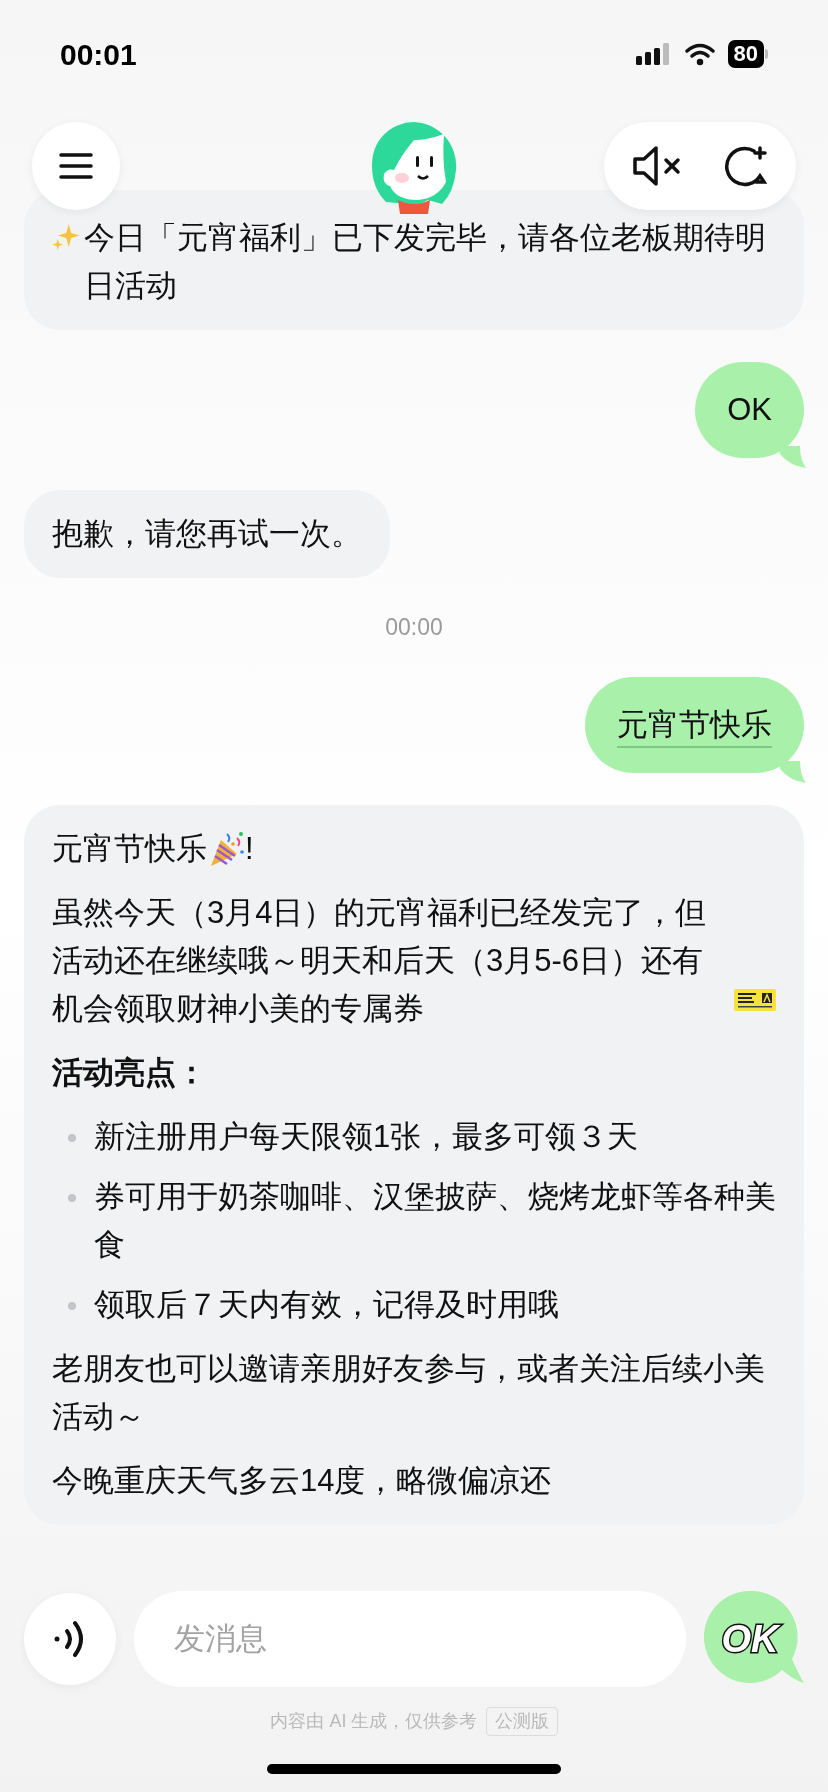  Describe the element at coordinates (374, 1721) in the screenshot. I see `ai-disclaimer: 内容由 AI 生成，仅供参考` at that location.